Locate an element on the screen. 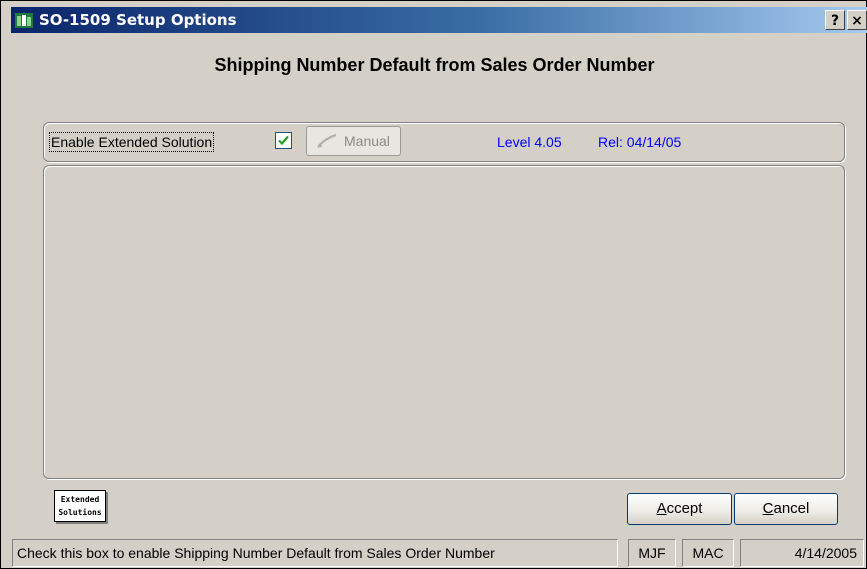 Image resolution: width=867 pixels, height=569 pixels. app-icon is located at coordinates (24, 20).